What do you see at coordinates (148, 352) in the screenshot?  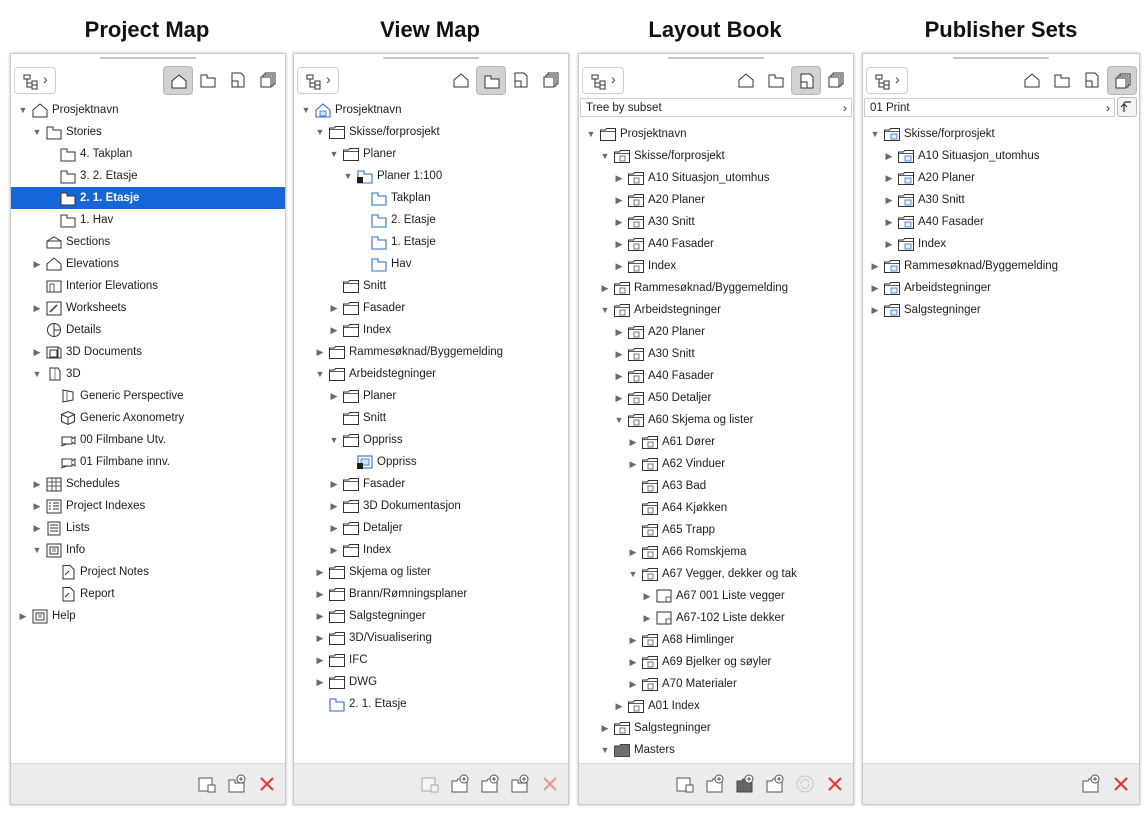 I see `tree-item: ▶ 3D Documents` at bounding box center [148, 352].